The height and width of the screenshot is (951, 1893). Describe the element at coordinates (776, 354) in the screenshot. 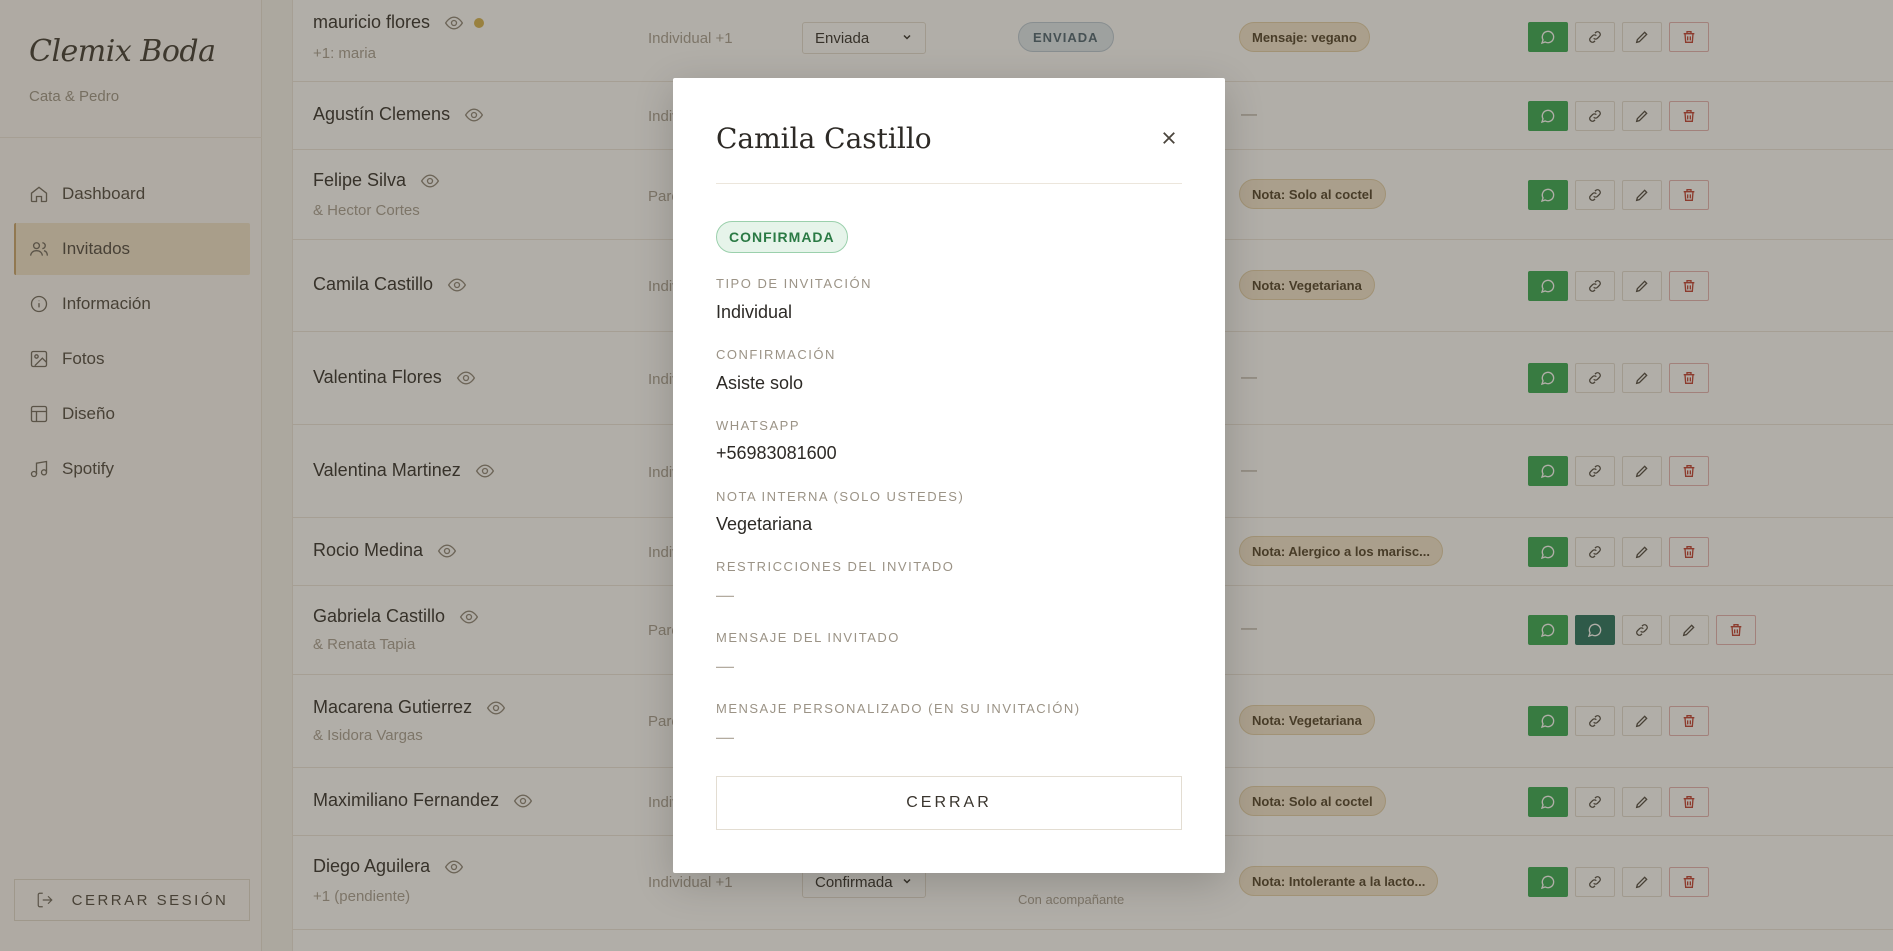

I see `field-label-confirmation: CONFIRMACIÓN` at that location.